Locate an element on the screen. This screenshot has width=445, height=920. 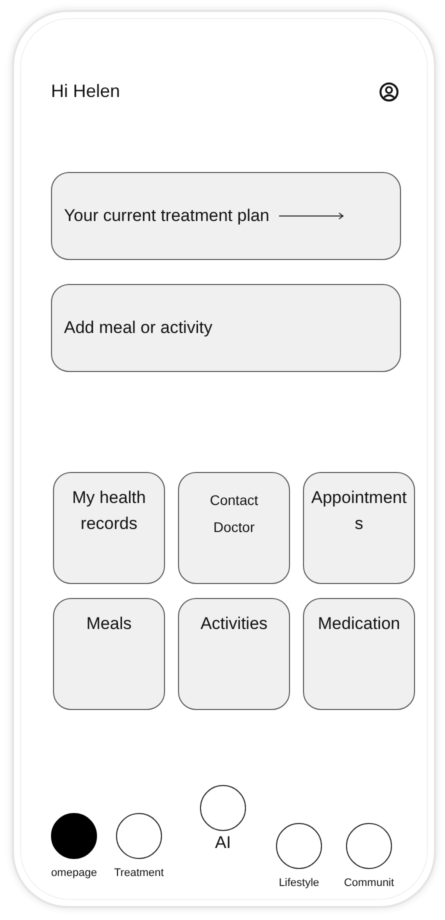
nav-label: Lifestyle is located at coordinates (299, 883).